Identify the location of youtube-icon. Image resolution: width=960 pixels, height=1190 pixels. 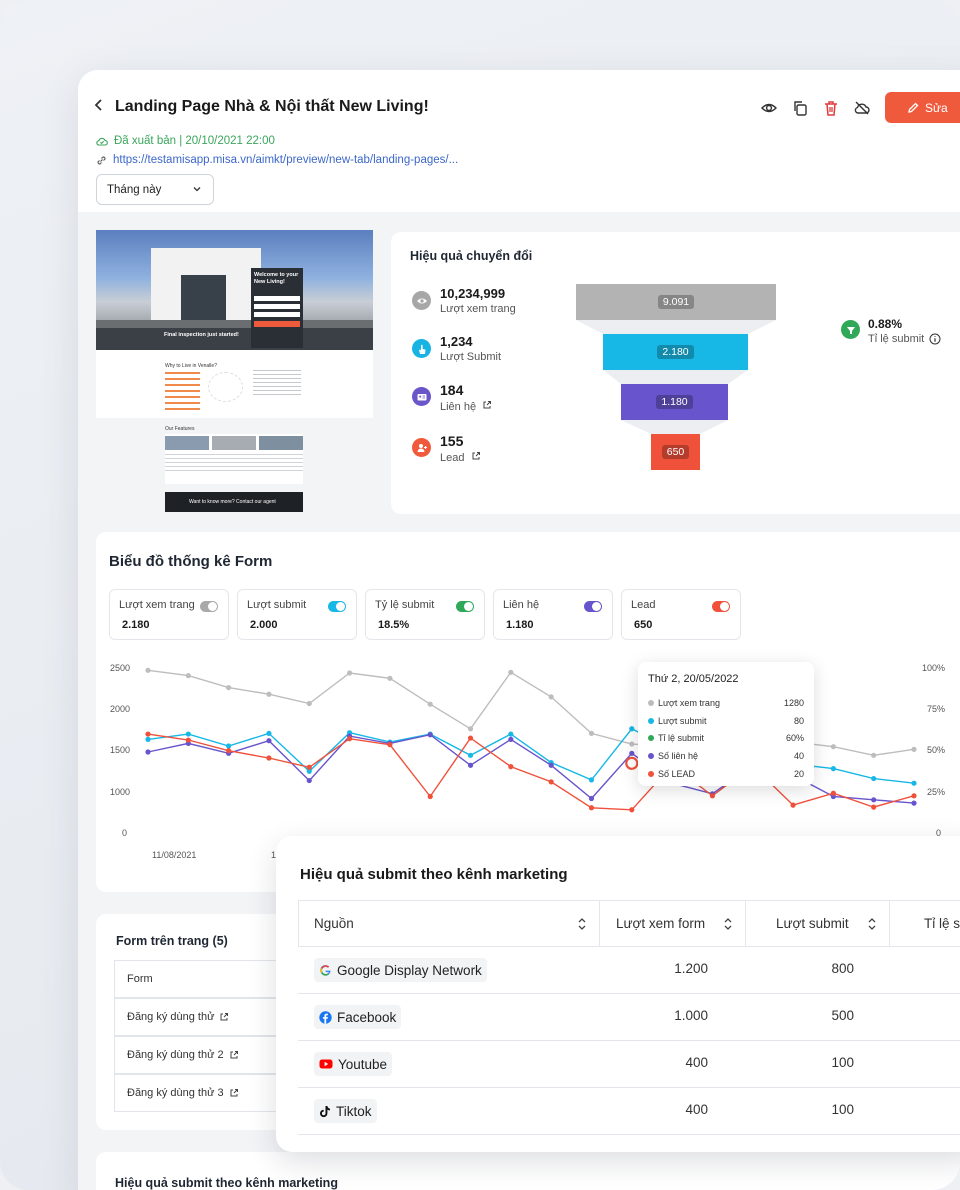
(326, 1064).